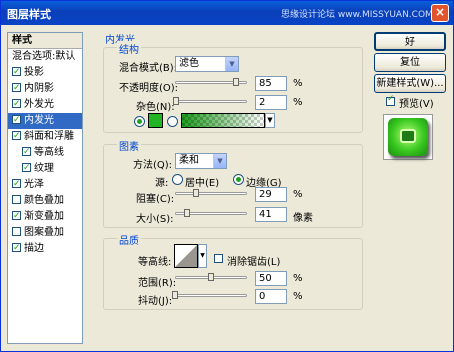 This screenshot has width=454, height=352. I want to click on preview-checkbox, so click(390, 100).